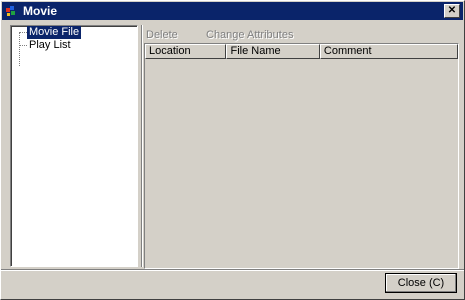  Describe the element at coordinates (232, 11) in the screenshot. I see `title-bar: Movie ✕` at that location.